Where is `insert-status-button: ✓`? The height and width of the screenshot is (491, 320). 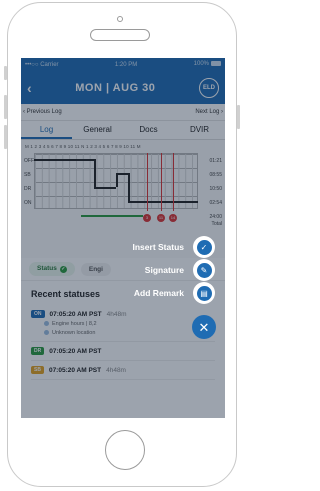
insert-status-button: ✓ is located at coordinates (204, 247).